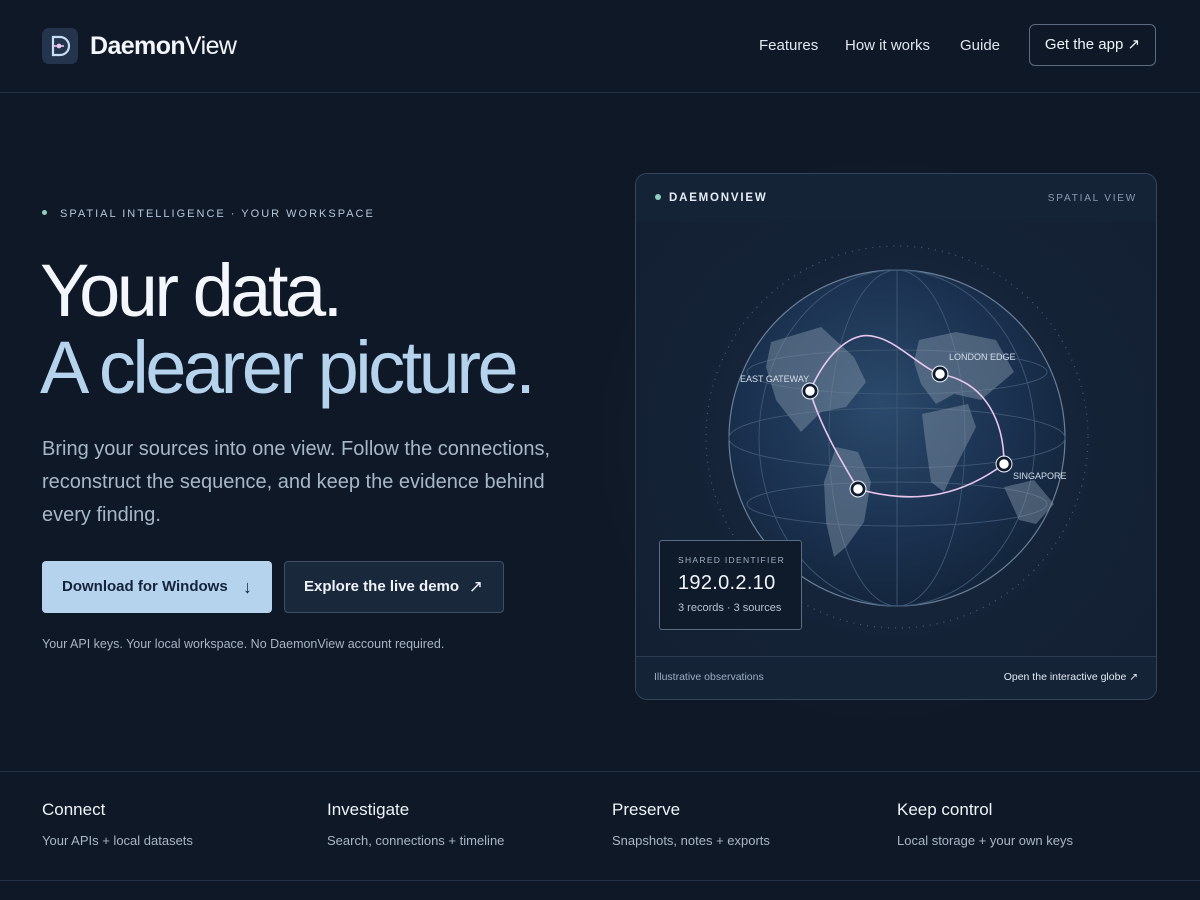 The height and width of the screenshot is (900, 1200). I want to click on nav-how-it-works-link: How it works, so click(887, 46).